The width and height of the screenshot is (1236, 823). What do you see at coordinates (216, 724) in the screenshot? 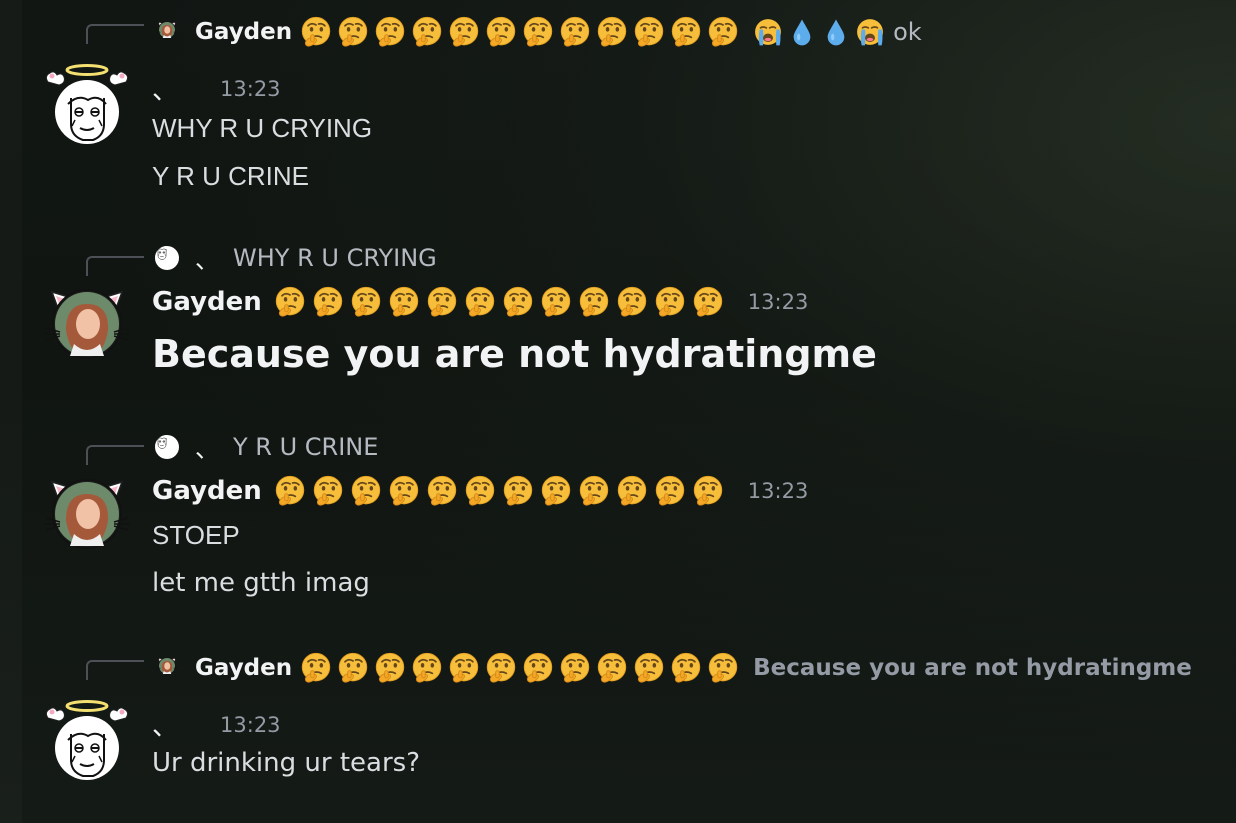
I see `message-header: 、 13:23` at bounding box center [216, 724].